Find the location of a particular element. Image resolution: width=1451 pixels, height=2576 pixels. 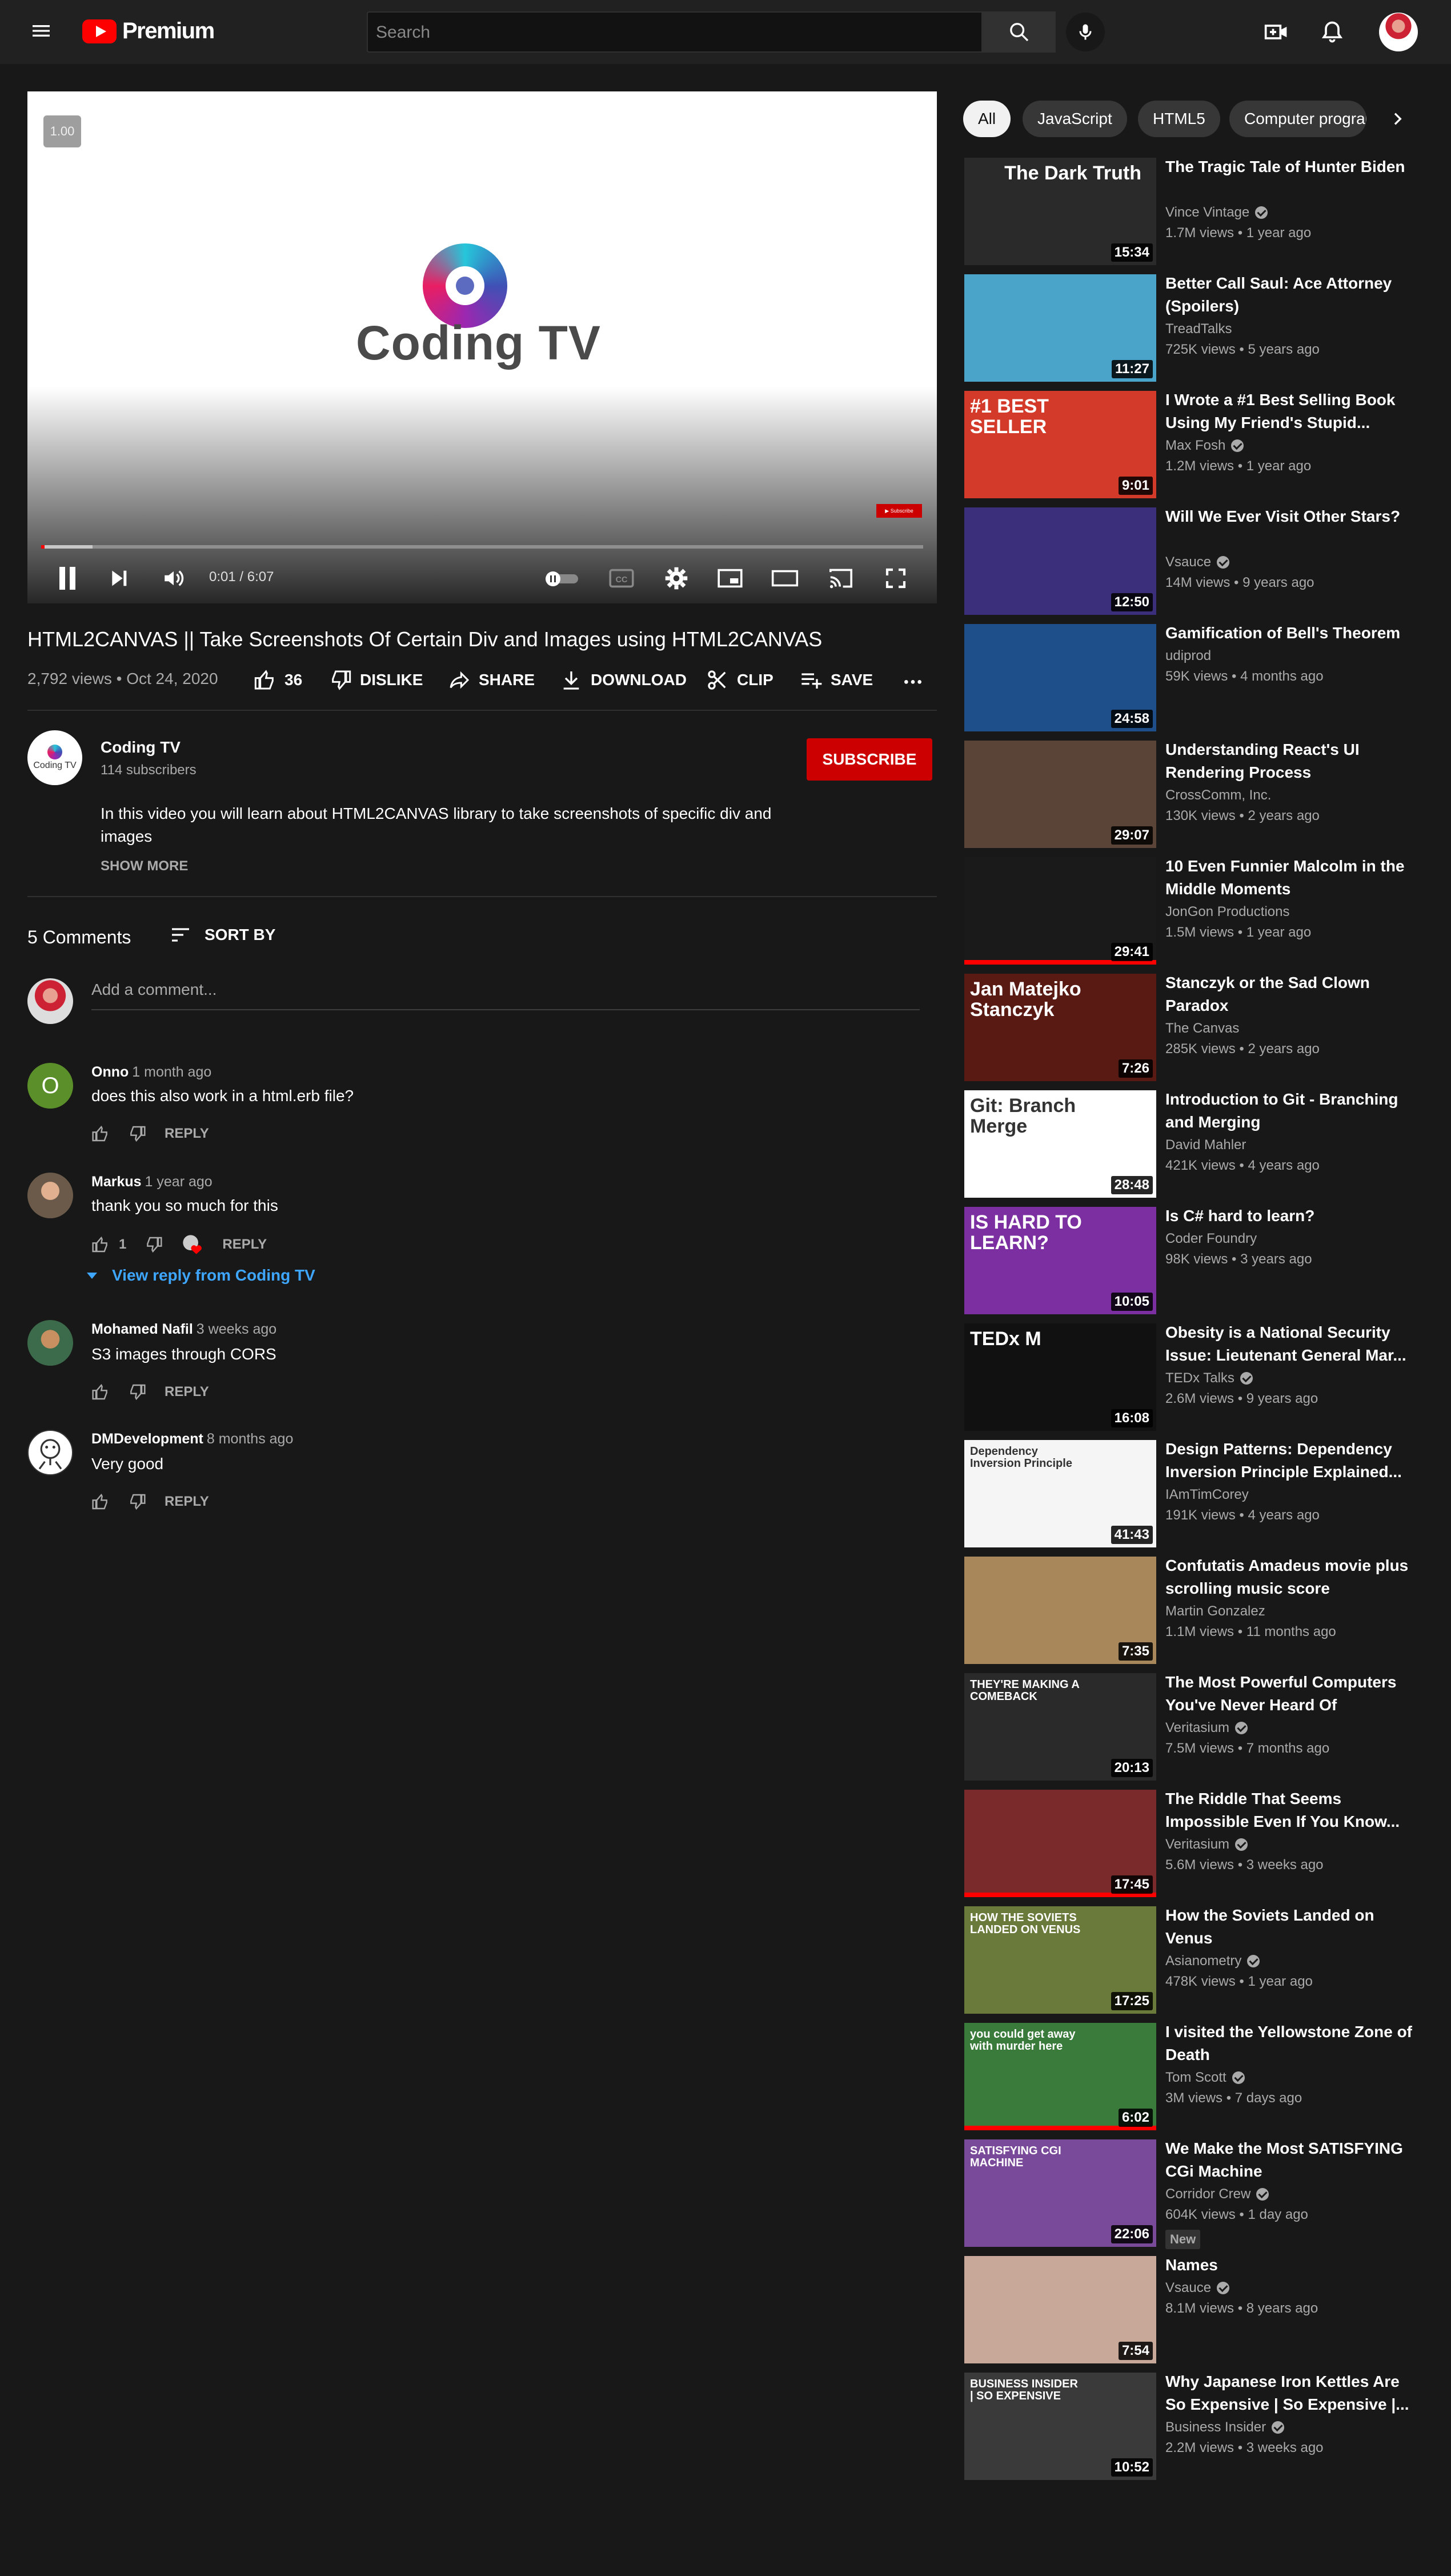

notifications-button is located at coordinates (1332, 32).